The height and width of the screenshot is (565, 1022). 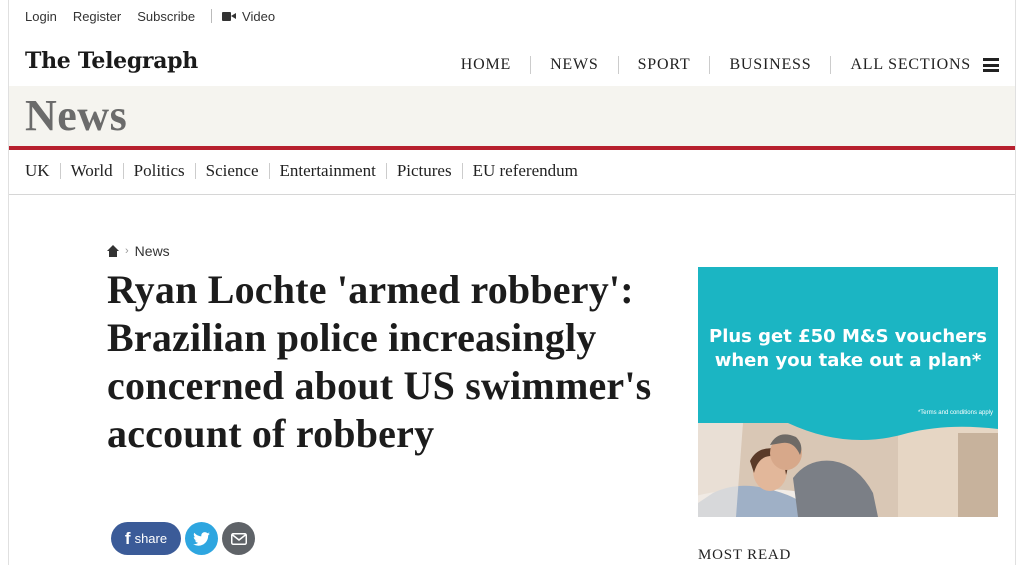 What do you see at coordinates (160, 170) in the screenshot?
I see `subnav-politics: Politics` at bounding box center [160, 170].